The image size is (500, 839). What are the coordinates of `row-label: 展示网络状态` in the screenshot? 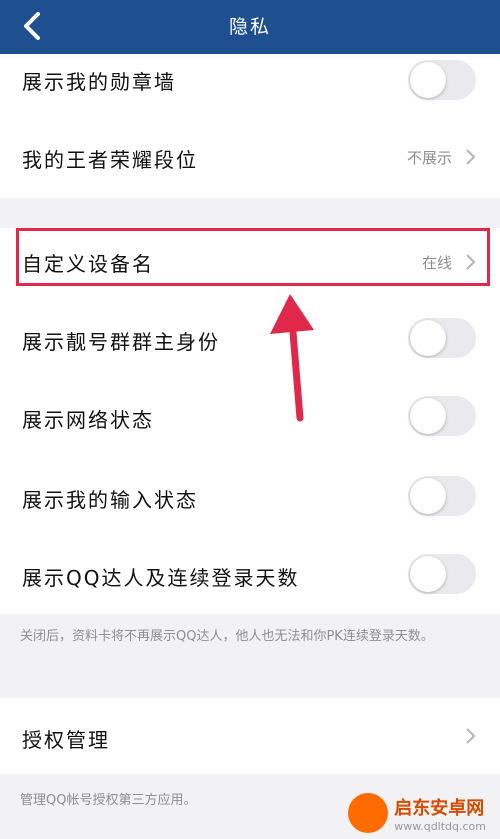 It's located at (88, 420).